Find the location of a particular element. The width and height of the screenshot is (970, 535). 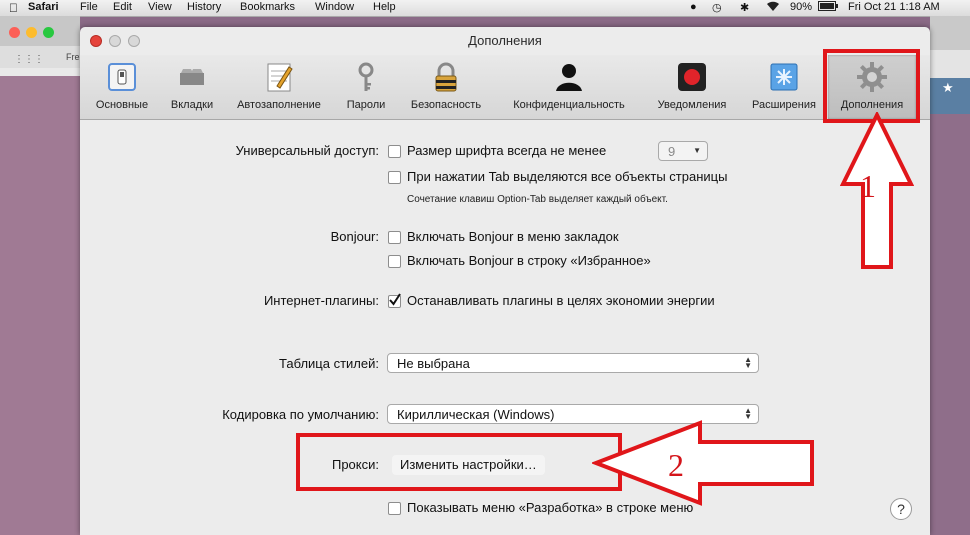

tab-notifications: Уведомления is located at coordinates (692, 87).